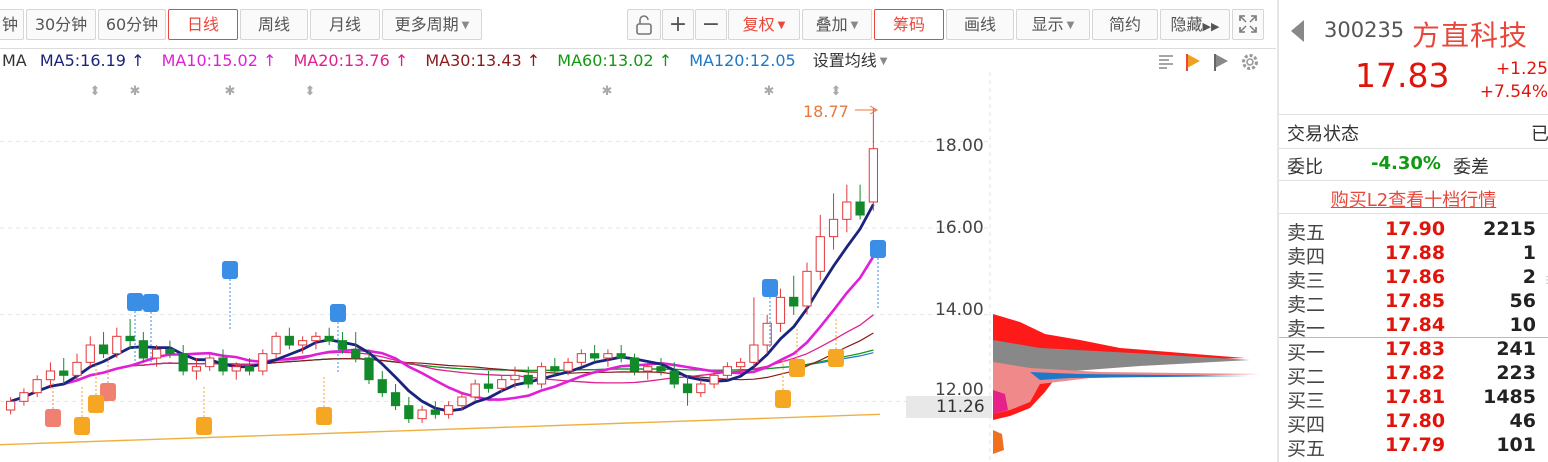  I want to click on ask-volume: 1, so click(1529, 253).